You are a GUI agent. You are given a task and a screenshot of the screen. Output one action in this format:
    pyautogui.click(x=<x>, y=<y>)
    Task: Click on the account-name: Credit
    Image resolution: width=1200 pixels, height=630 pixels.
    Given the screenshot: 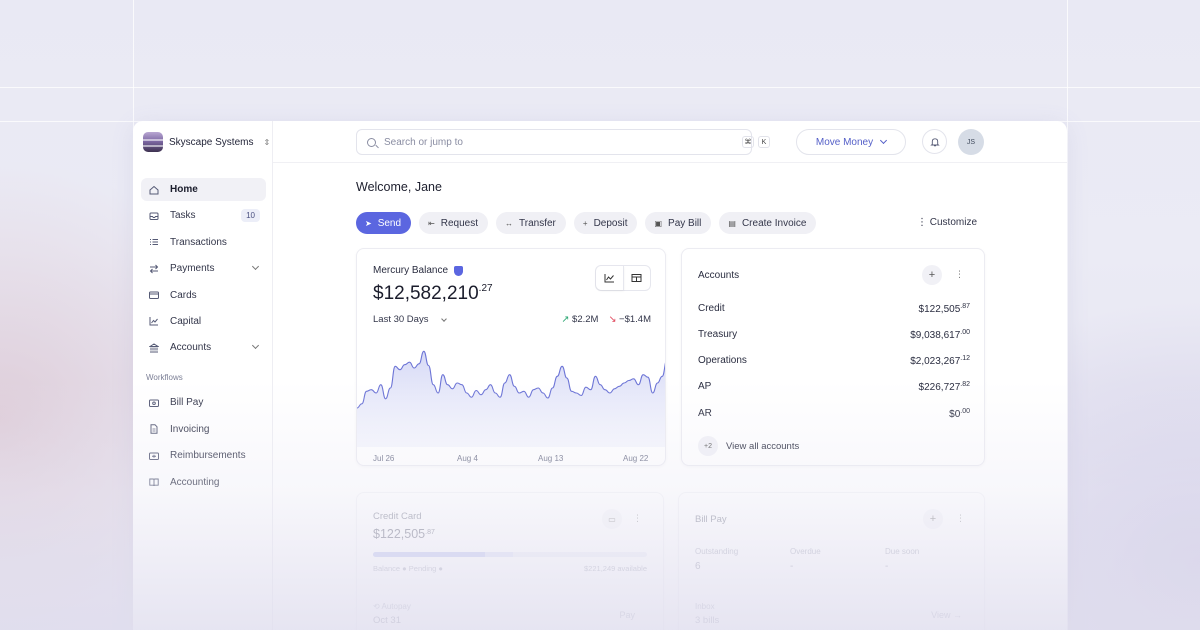 What is the action you would take?
    pyautogui.click(x=711, y=308)
    